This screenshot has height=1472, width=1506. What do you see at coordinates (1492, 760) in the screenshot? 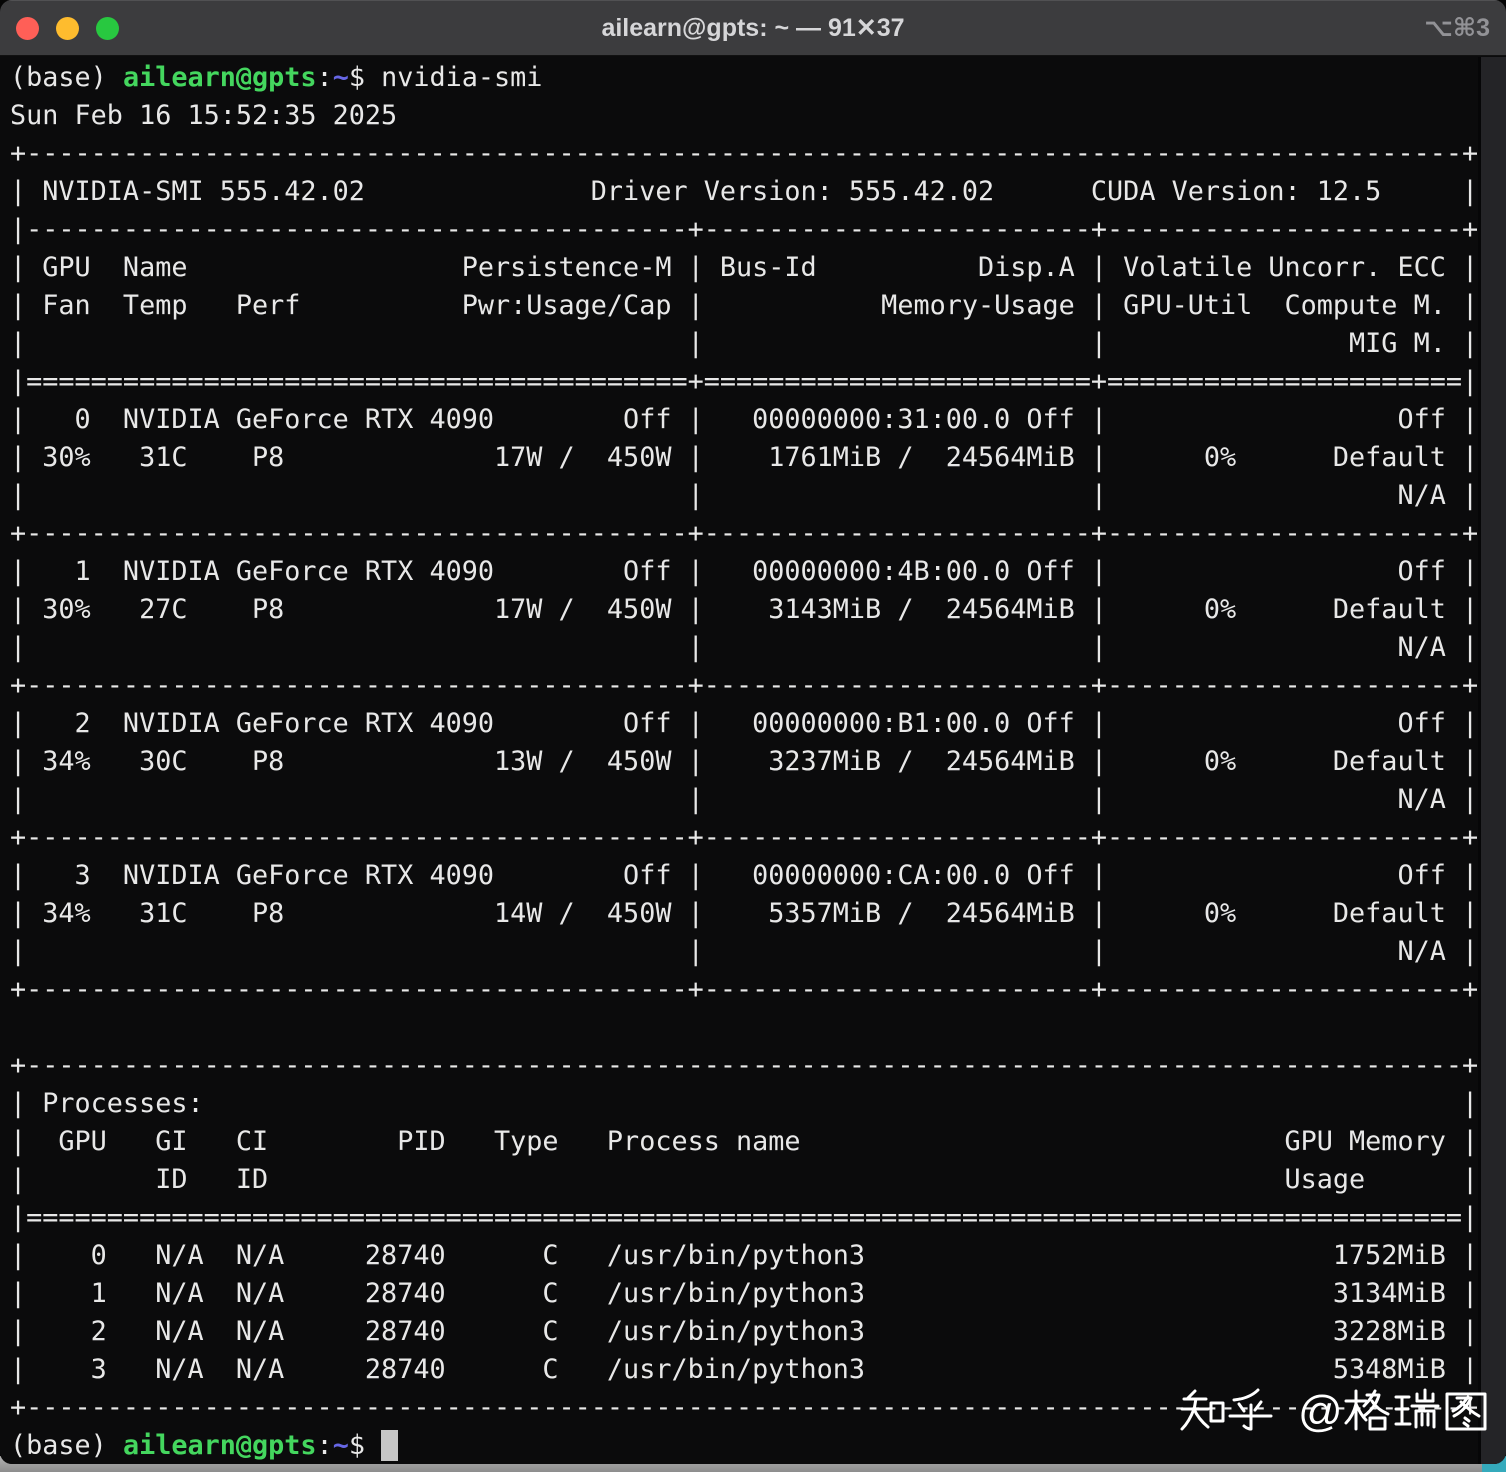
I see `scrollbar-track` at bounding box center [1492, 760].